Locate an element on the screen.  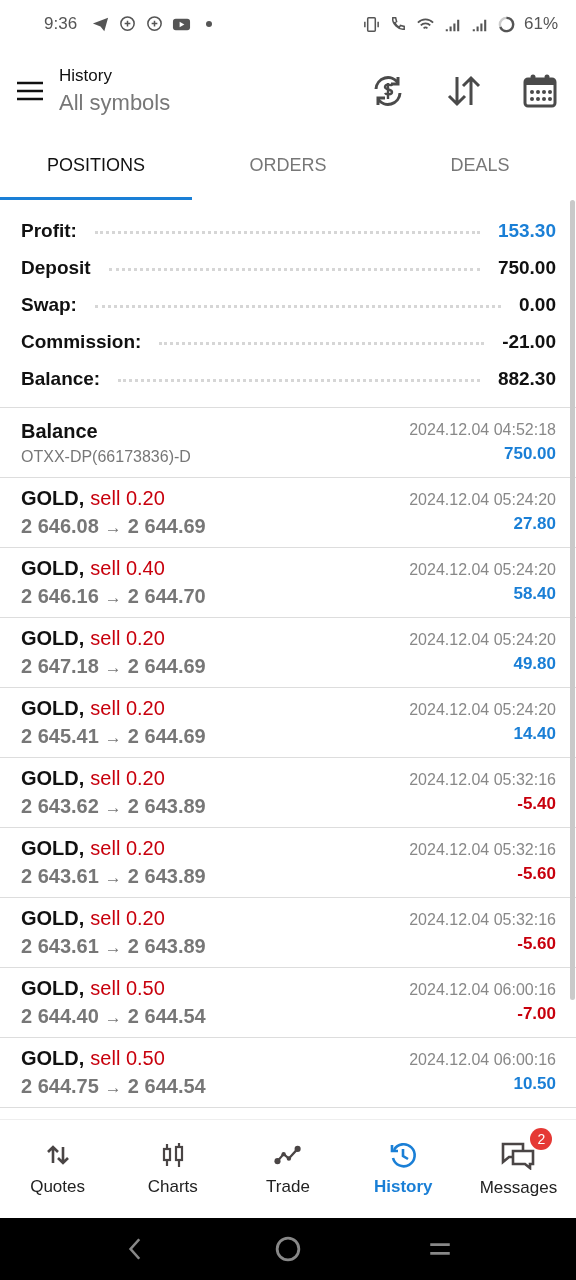
summary-value: 882.30 is located at coordinates (526, 378).